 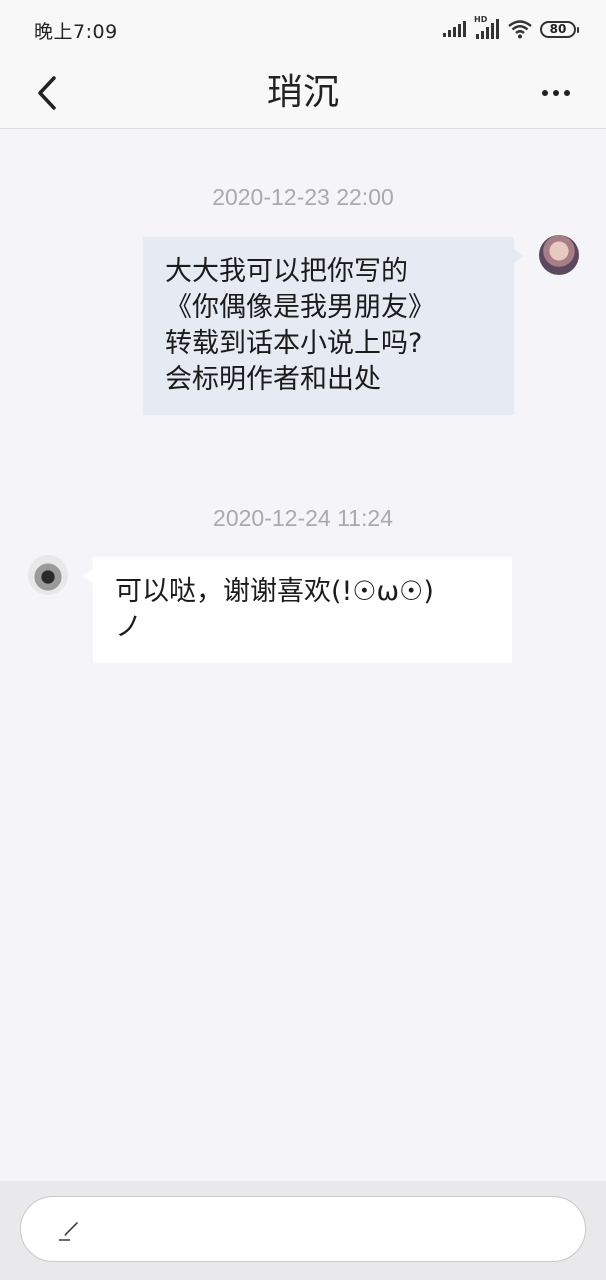 I want to click on page-title: 琑沉, so click(x=302, y=92).